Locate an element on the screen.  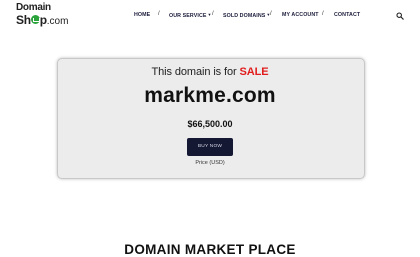
nav-sold-domains-label: SOLD DOMAINS is located at coordinates (244, 16).